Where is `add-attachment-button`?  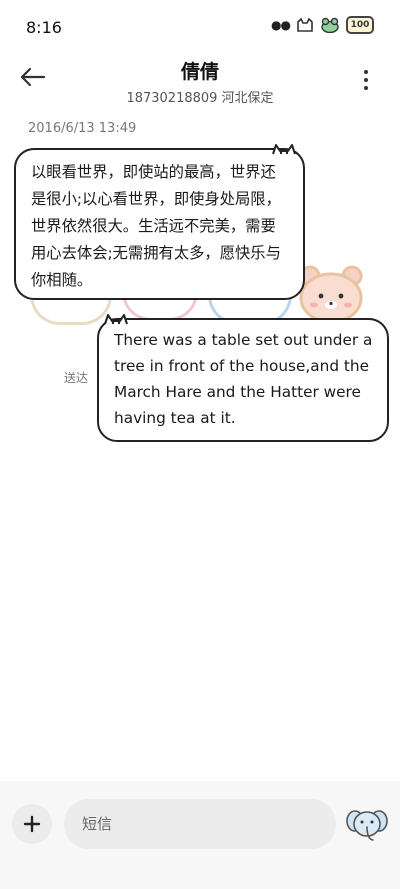 add-attachment-button is located at coordinates (32, 824).